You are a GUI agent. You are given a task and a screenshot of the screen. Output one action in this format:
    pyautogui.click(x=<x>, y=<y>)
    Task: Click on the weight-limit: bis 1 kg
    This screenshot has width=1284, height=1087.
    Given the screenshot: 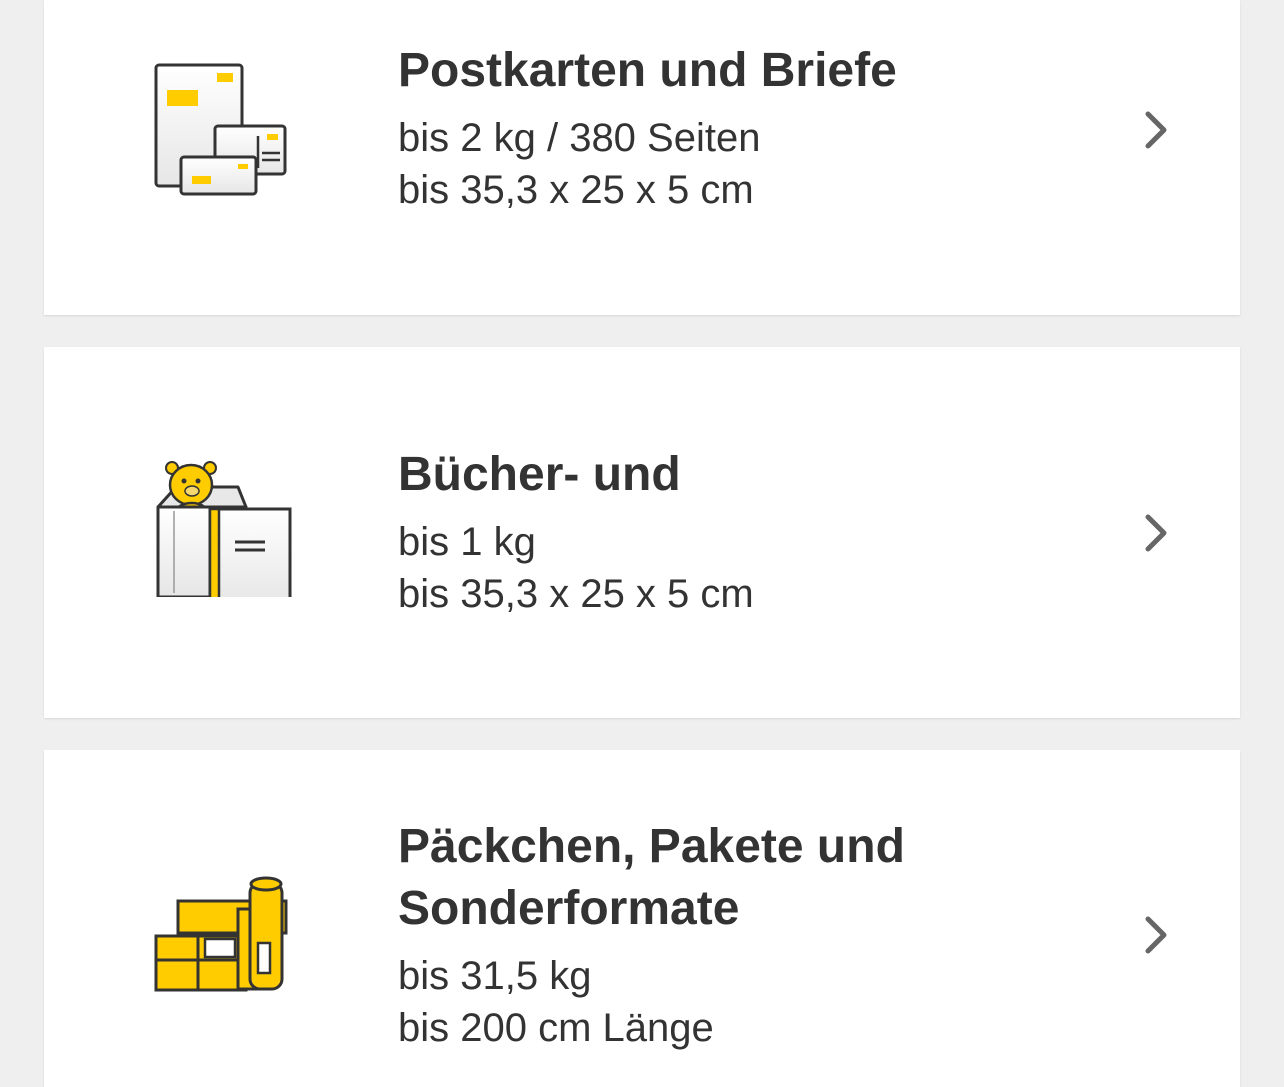 What is the action you would take?
    pyautogui.click(x=467, y=542)
    